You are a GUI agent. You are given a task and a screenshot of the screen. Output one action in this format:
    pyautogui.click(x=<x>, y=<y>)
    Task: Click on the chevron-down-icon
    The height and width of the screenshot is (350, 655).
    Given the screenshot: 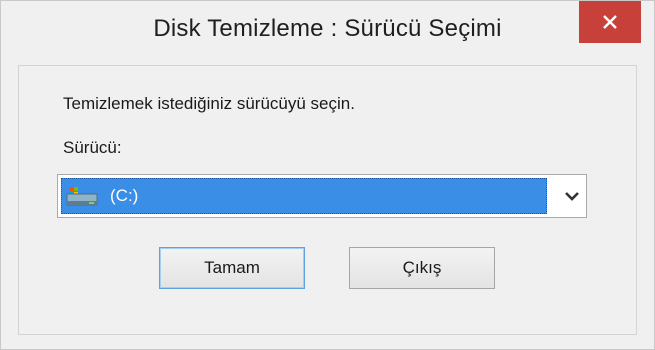 What is the action you would take?
    pyautogui.click(x=572, y=196)
    